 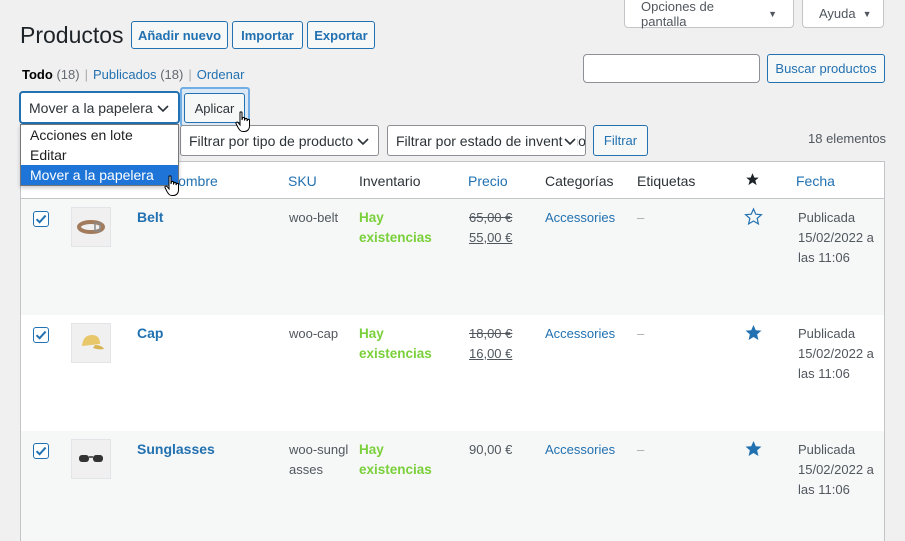 What do you see at coordinates (267, 35) in the screenshot?
I see `import-button: Importar` at bounding box center [267, 35].